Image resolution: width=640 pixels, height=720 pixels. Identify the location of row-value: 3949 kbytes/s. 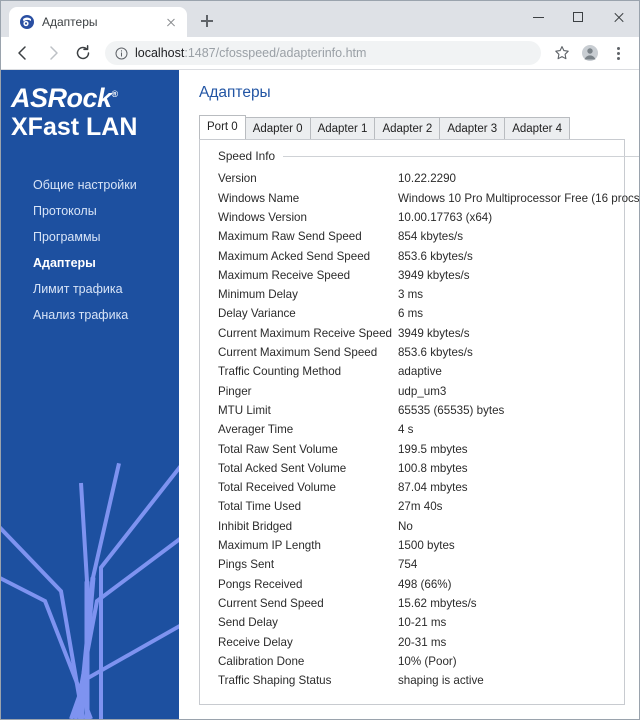
(433, 275).